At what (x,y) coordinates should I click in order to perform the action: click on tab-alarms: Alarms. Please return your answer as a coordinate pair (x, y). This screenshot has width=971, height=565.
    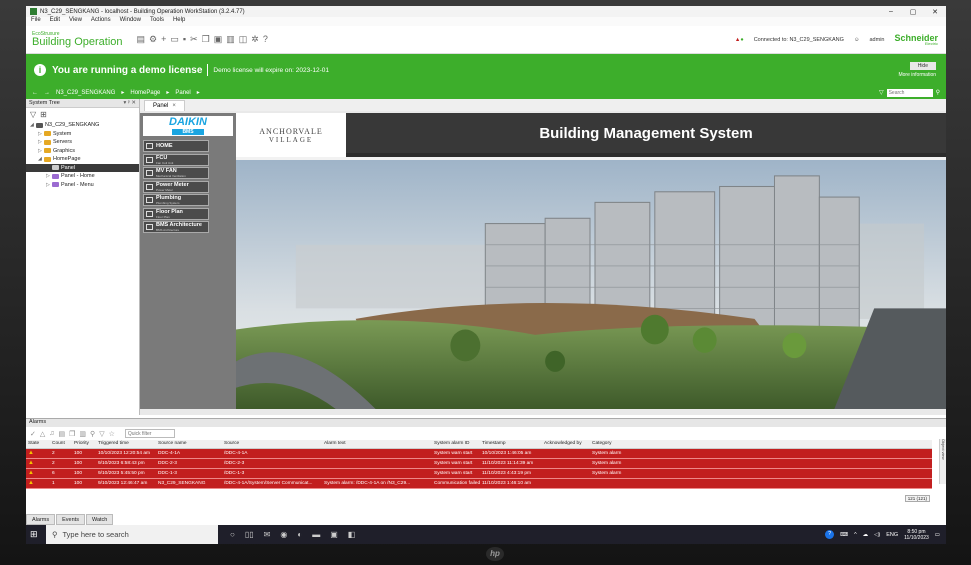
    Looking at the image, I should click on (41, 519).